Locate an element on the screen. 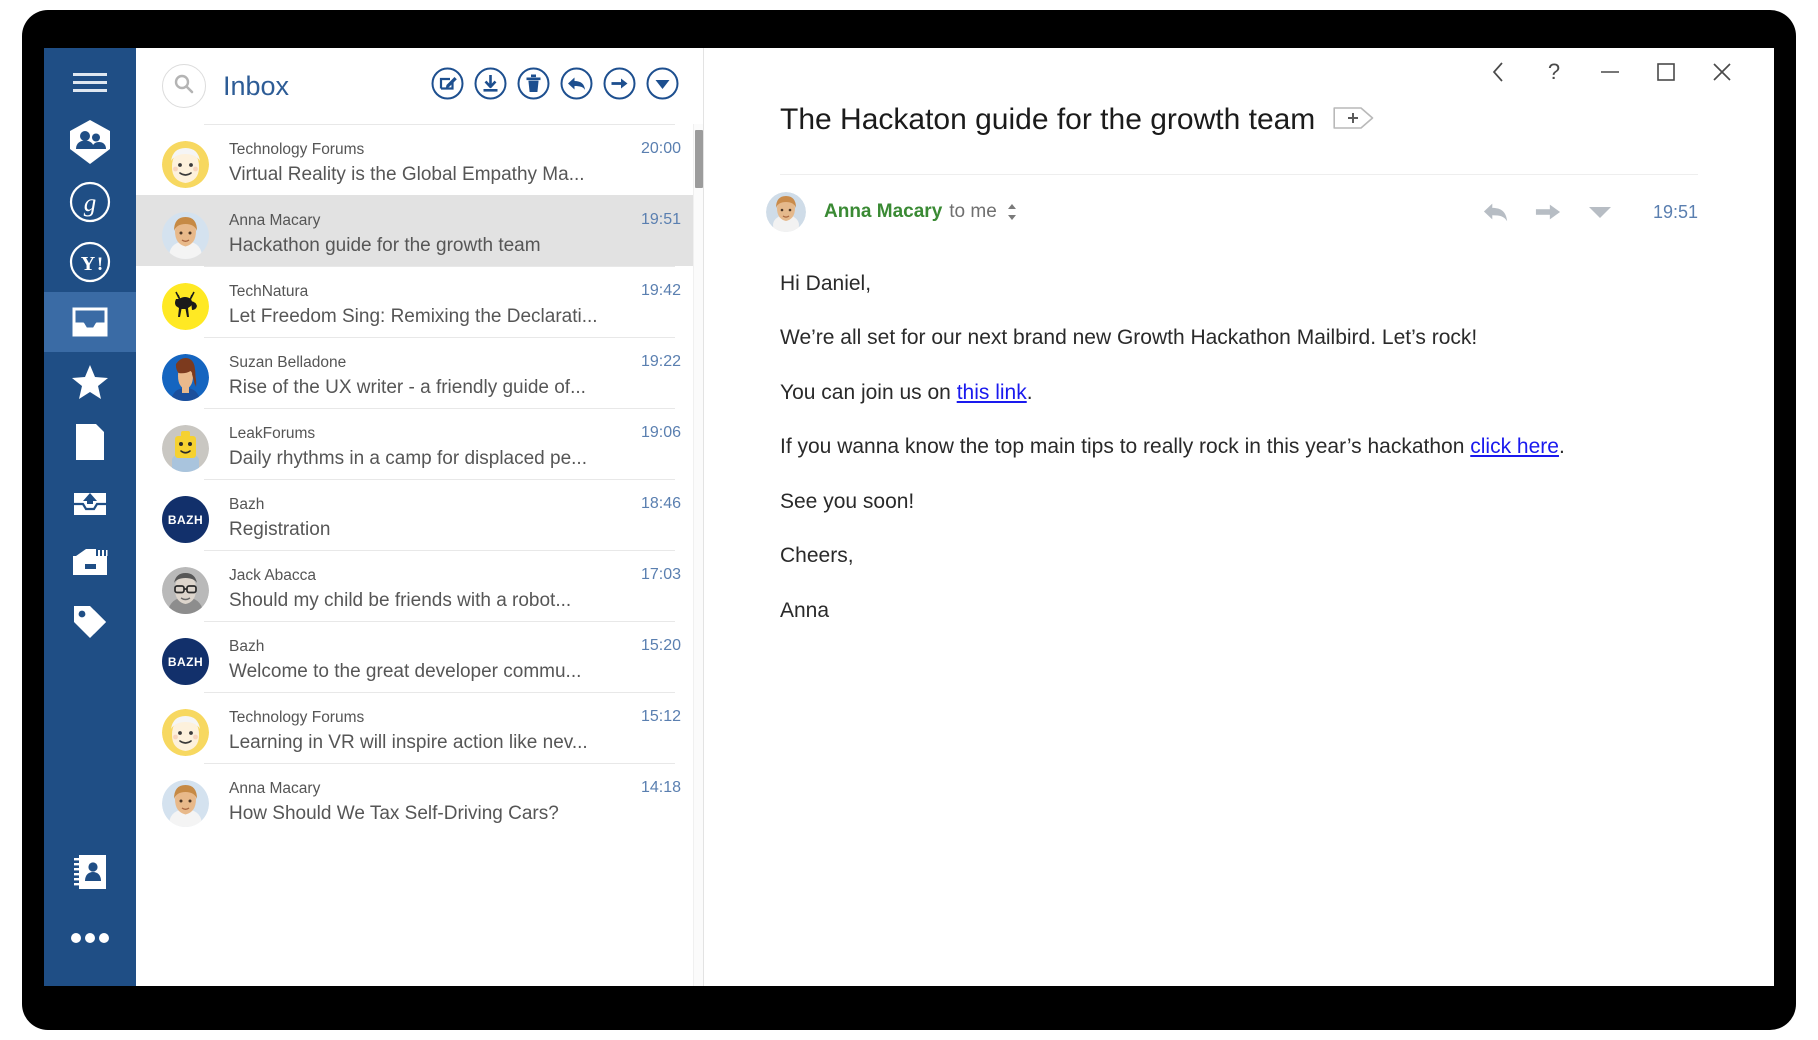  expand-details-button is located at coordinates (1012, 212).